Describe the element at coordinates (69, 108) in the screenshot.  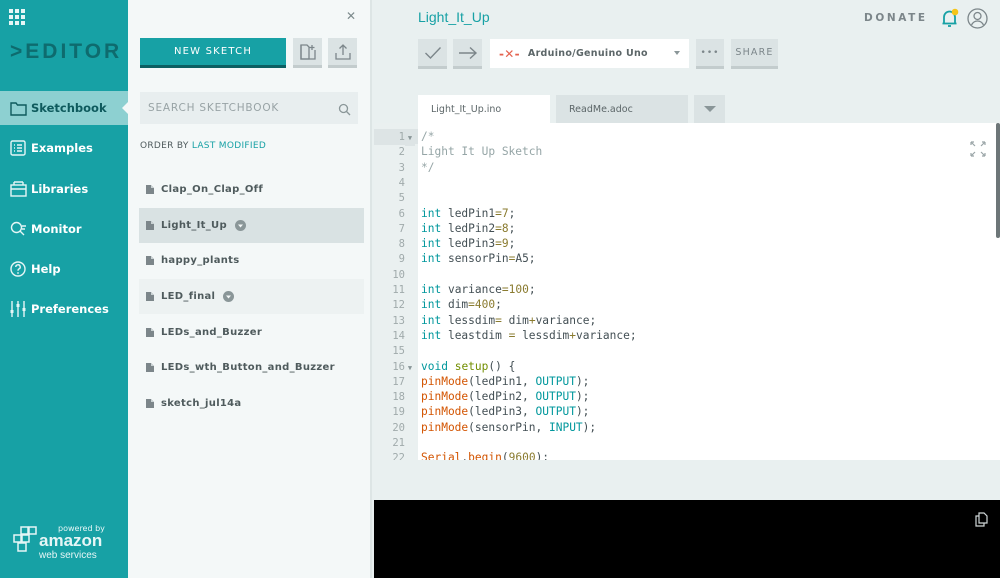
I see `sidebar-item-label: Sketchbook` at that location.